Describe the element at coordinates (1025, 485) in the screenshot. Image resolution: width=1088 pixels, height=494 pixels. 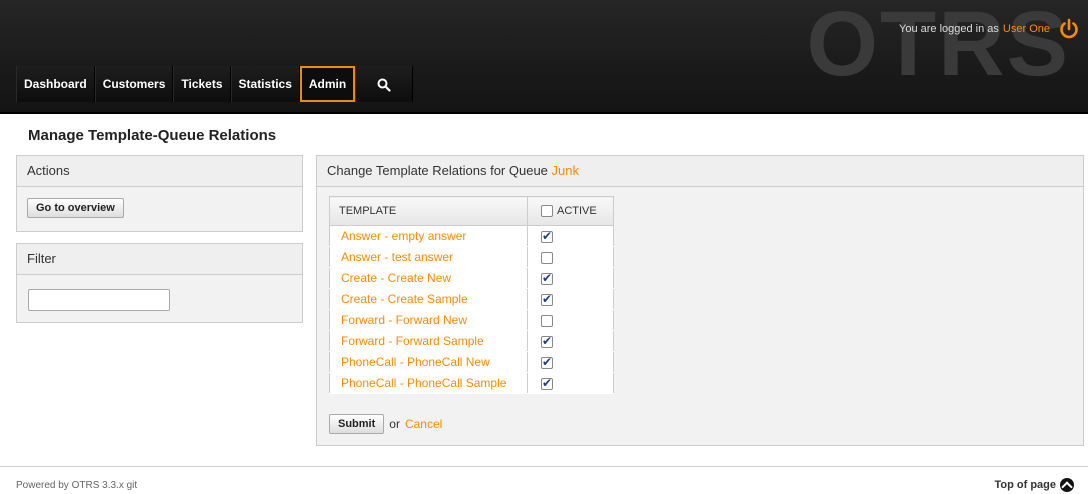
I see `top-of-page-label: Top of page` at that location.